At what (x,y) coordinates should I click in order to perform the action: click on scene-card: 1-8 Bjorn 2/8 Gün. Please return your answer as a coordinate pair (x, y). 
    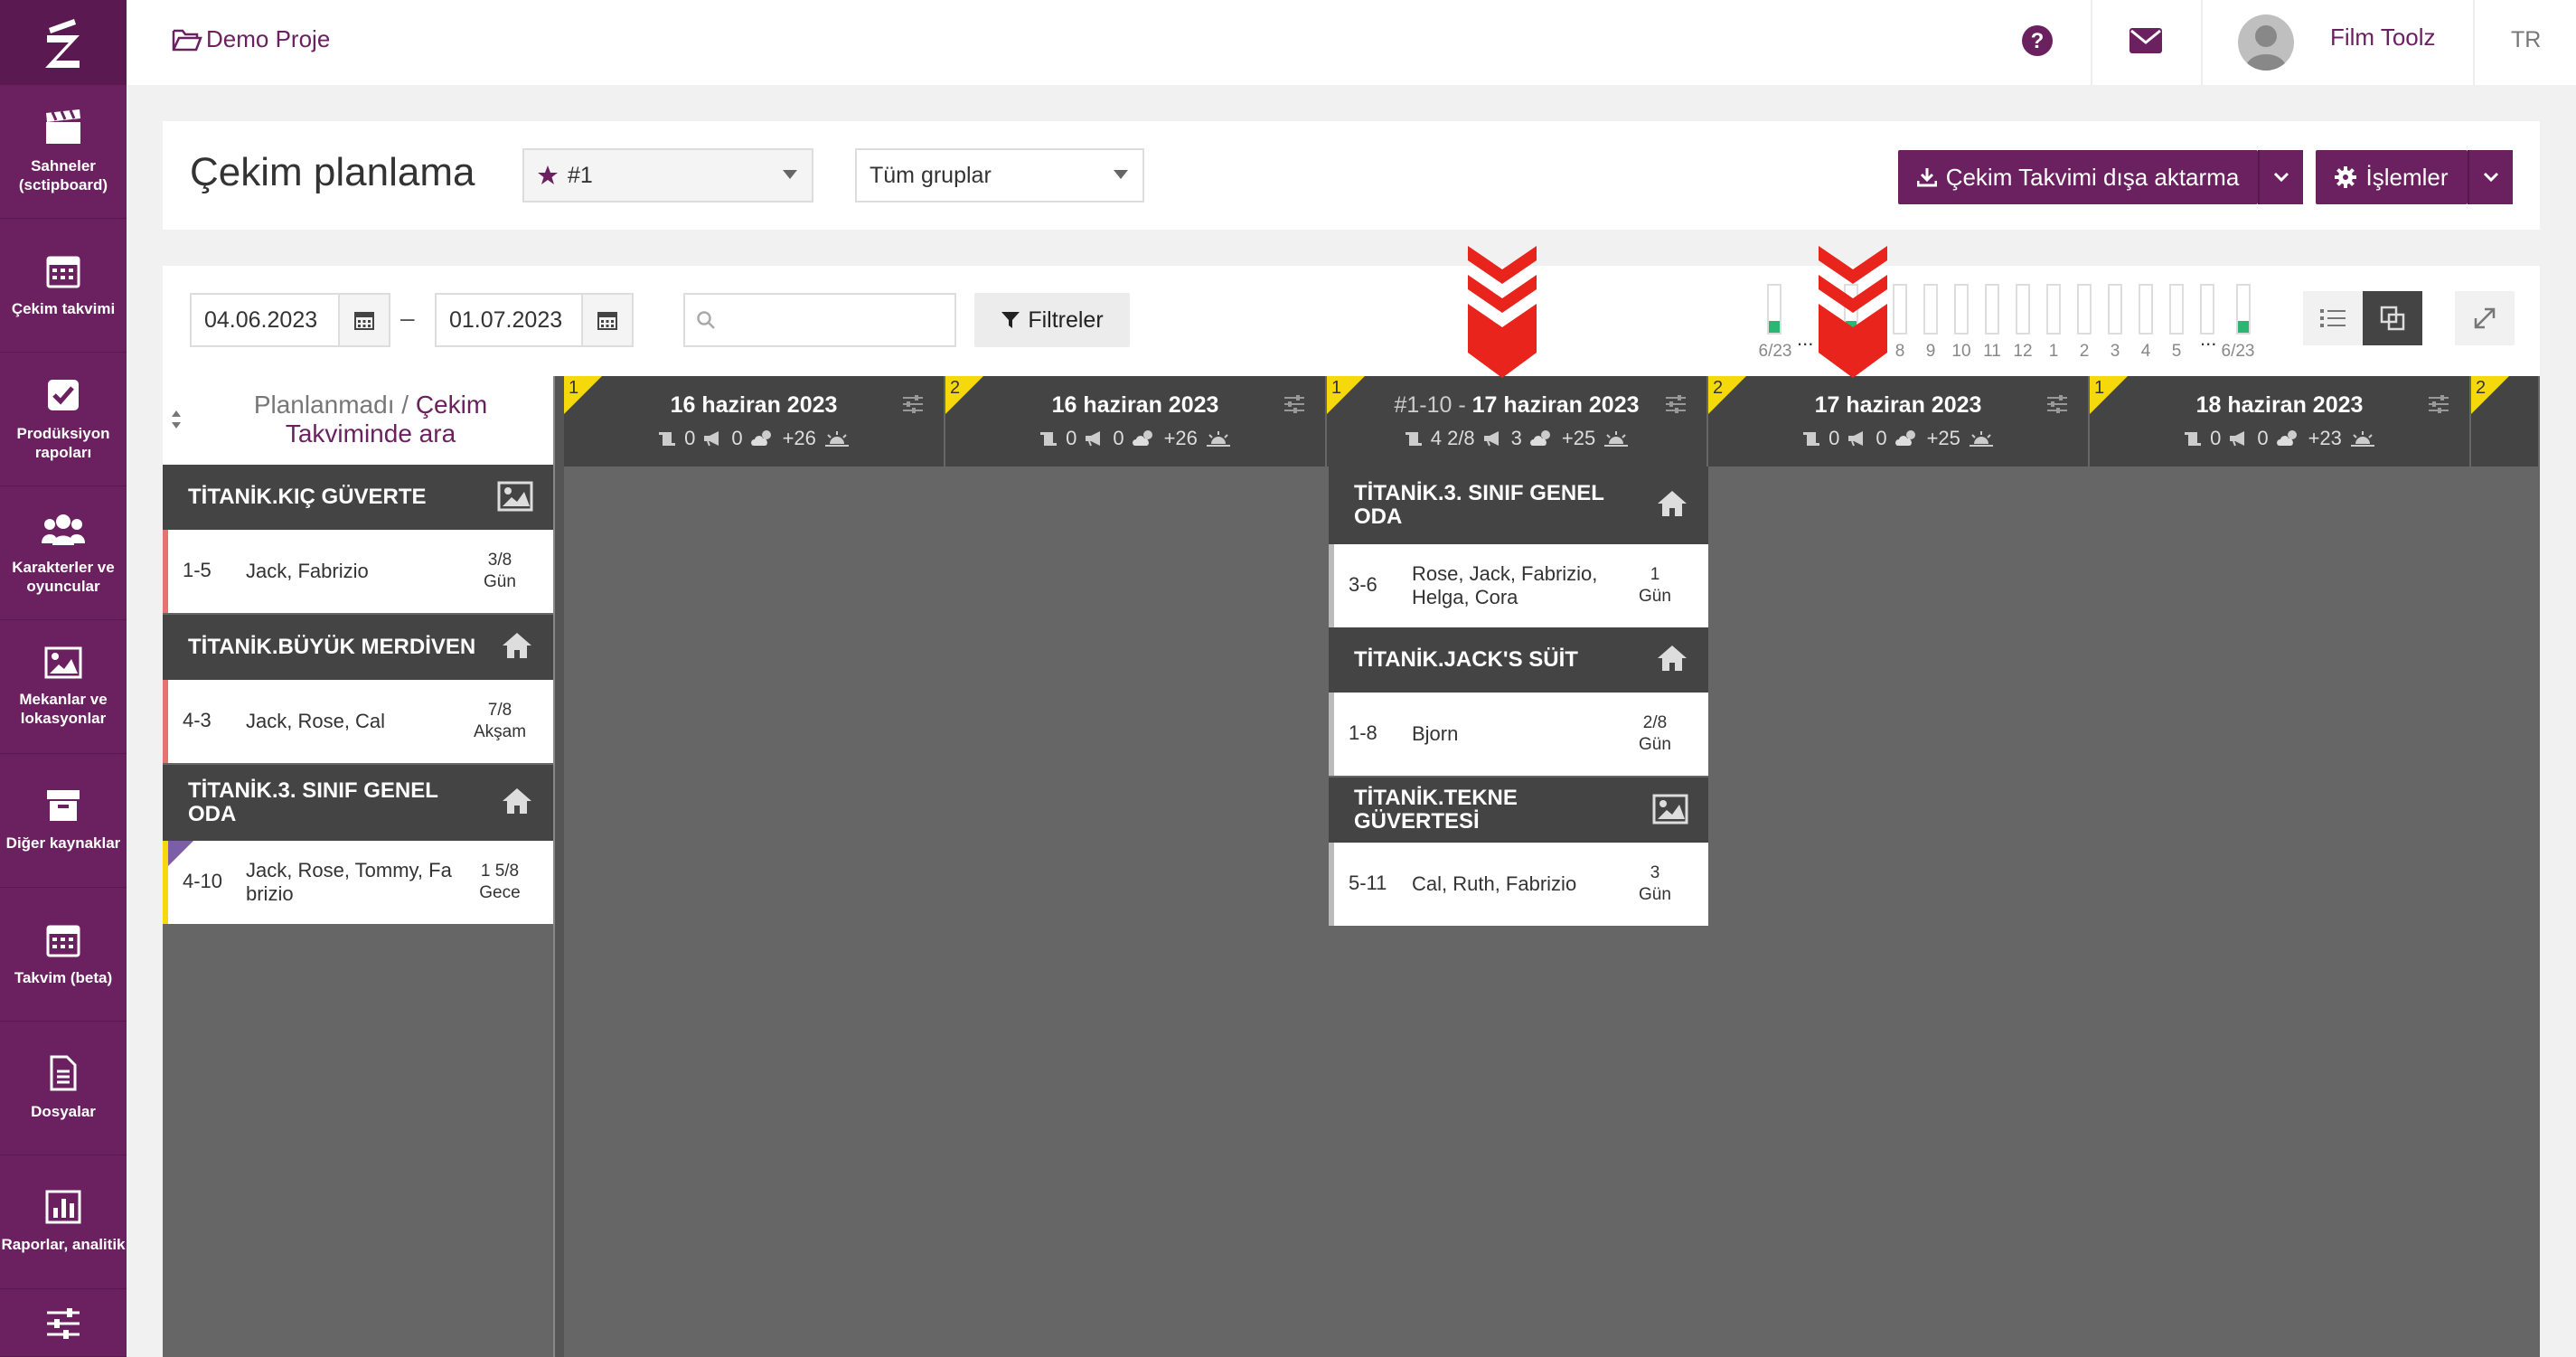
    Looking at the image, I should click on (1518, 734).